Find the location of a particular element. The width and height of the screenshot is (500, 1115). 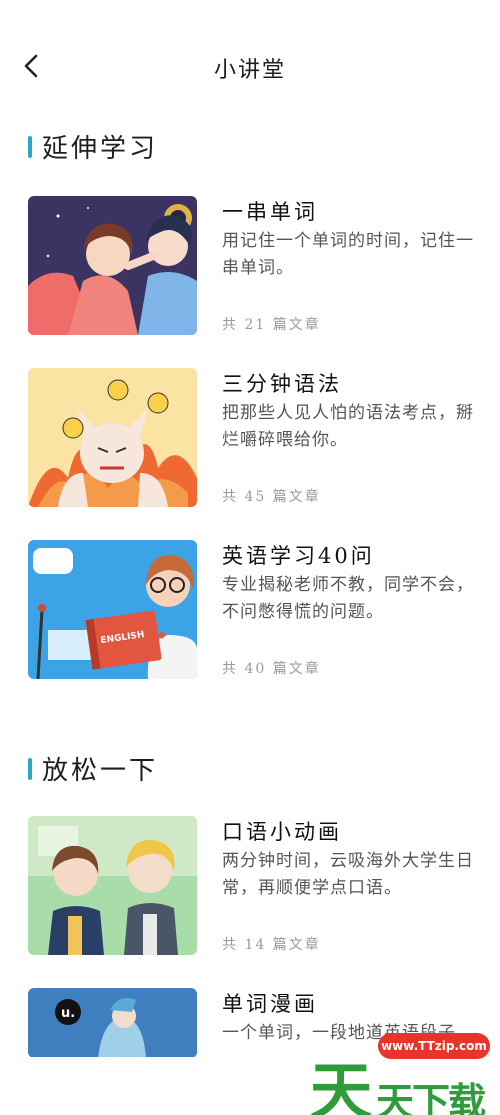

comic-badge-text: u. is located at coordinates (68, 1013).